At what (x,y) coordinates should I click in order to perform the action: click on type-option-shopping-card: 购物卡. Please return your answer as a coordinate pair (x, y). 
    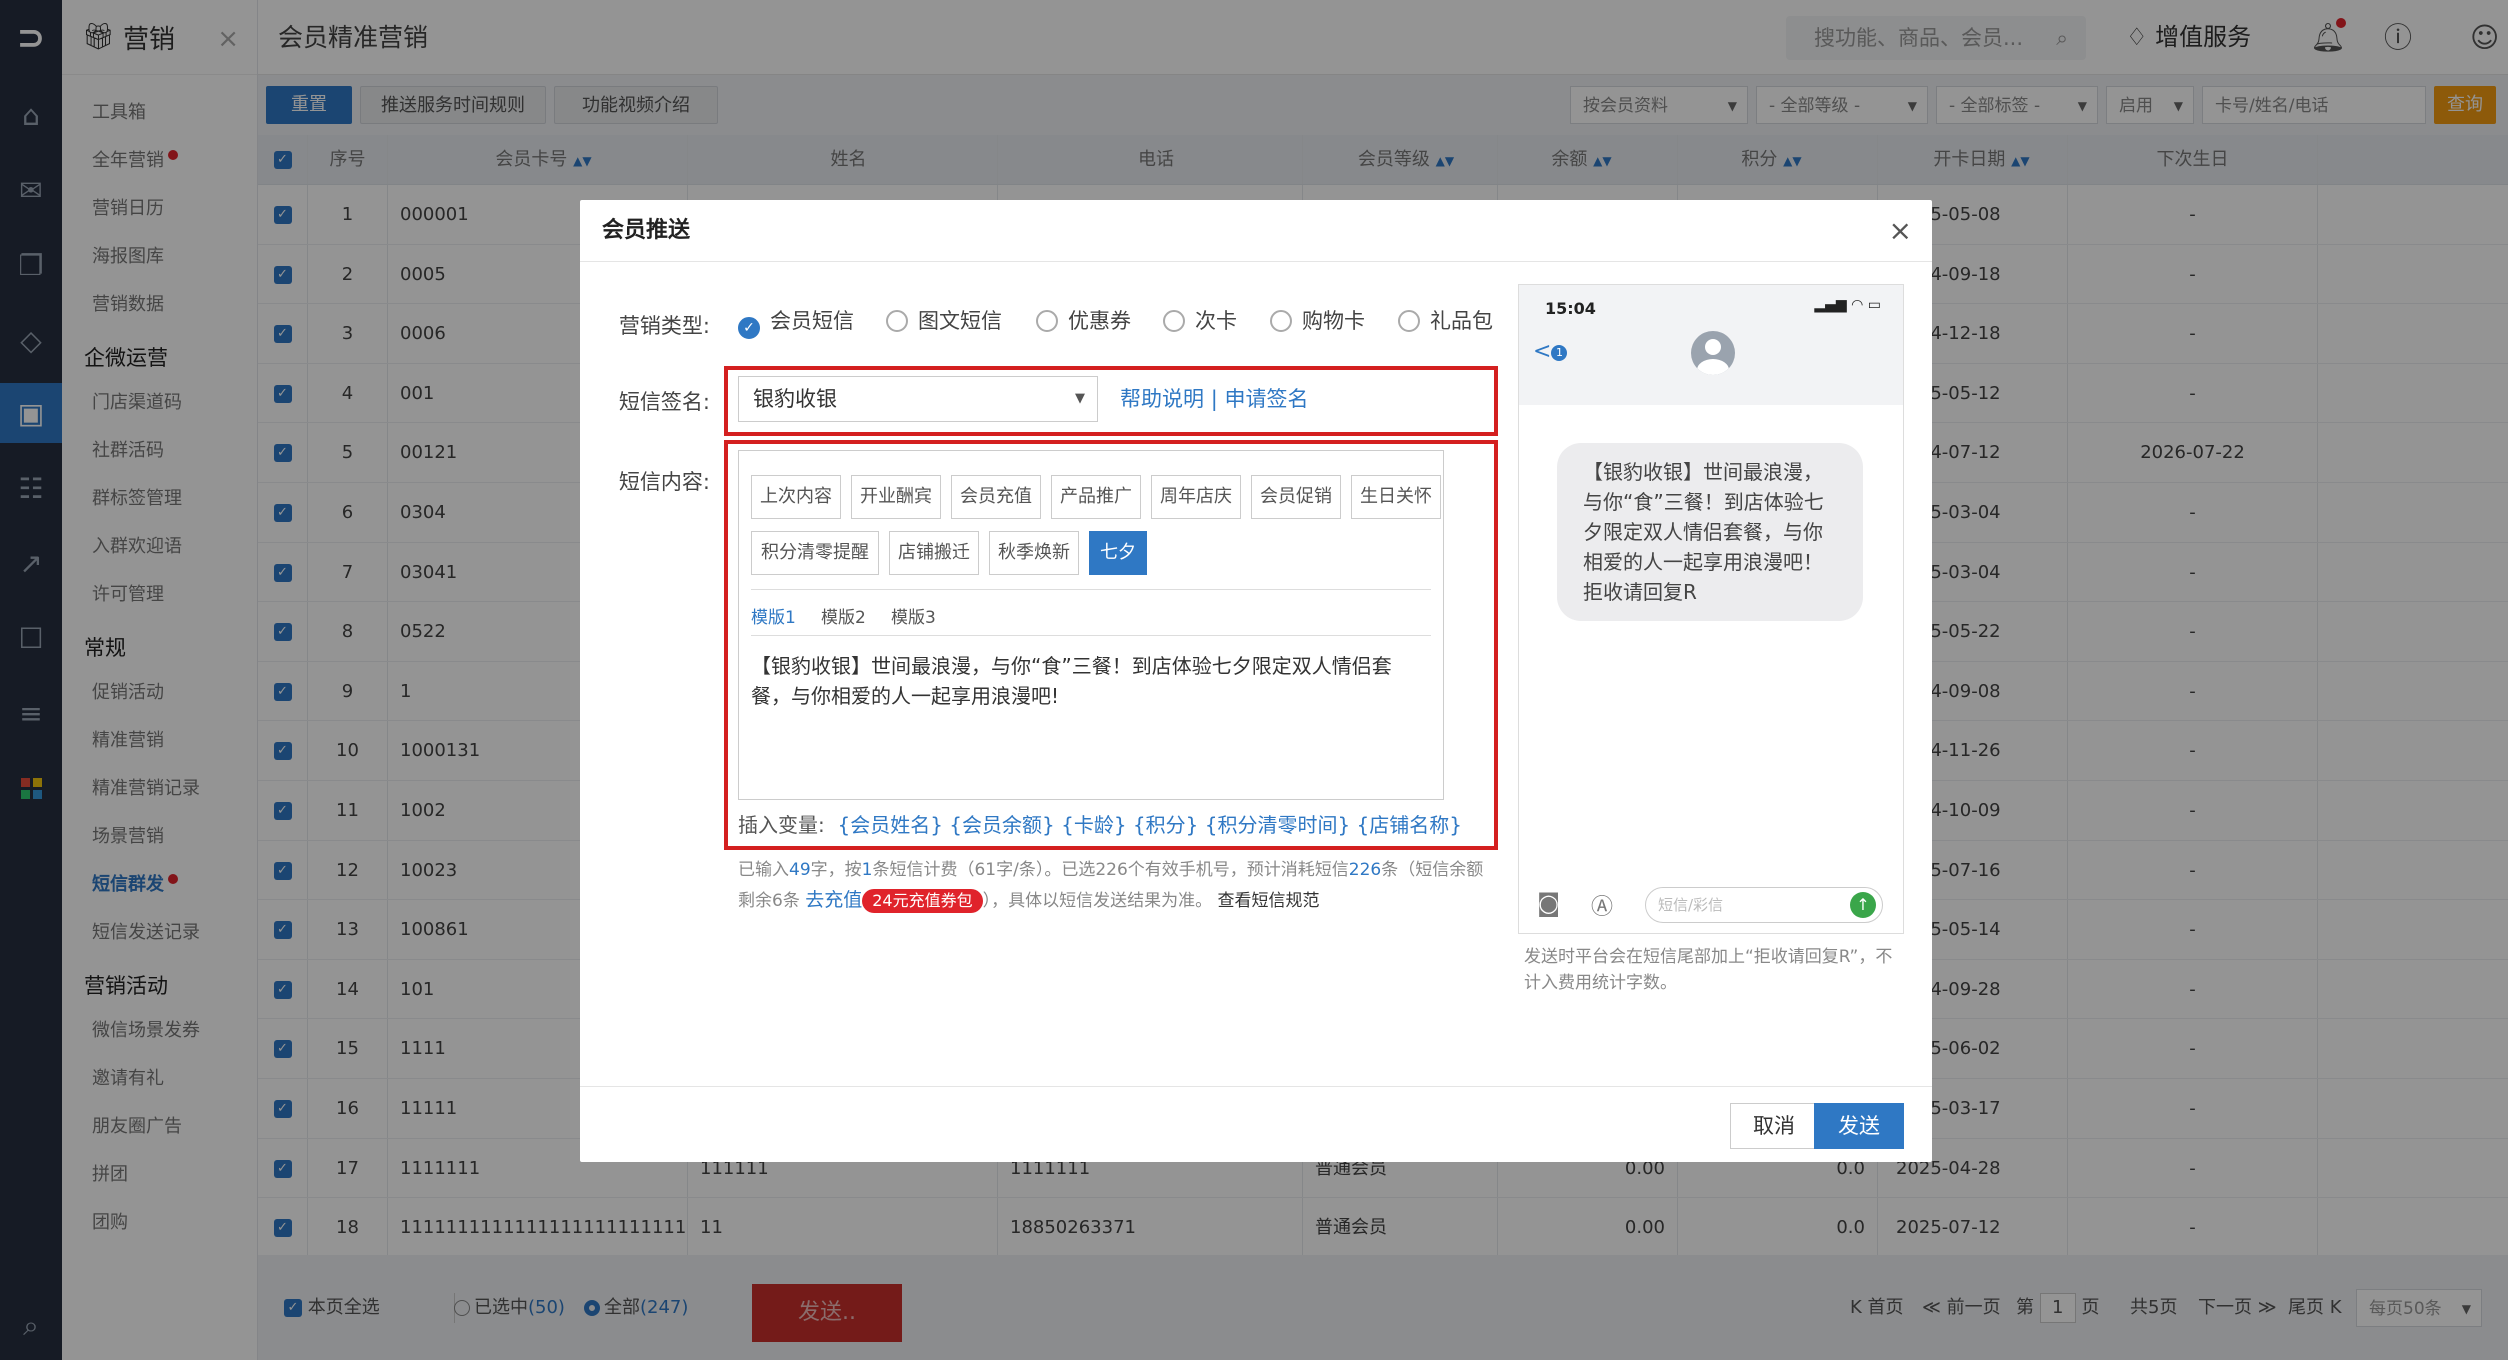
    Looking at the image, I should click on (1317, 321).